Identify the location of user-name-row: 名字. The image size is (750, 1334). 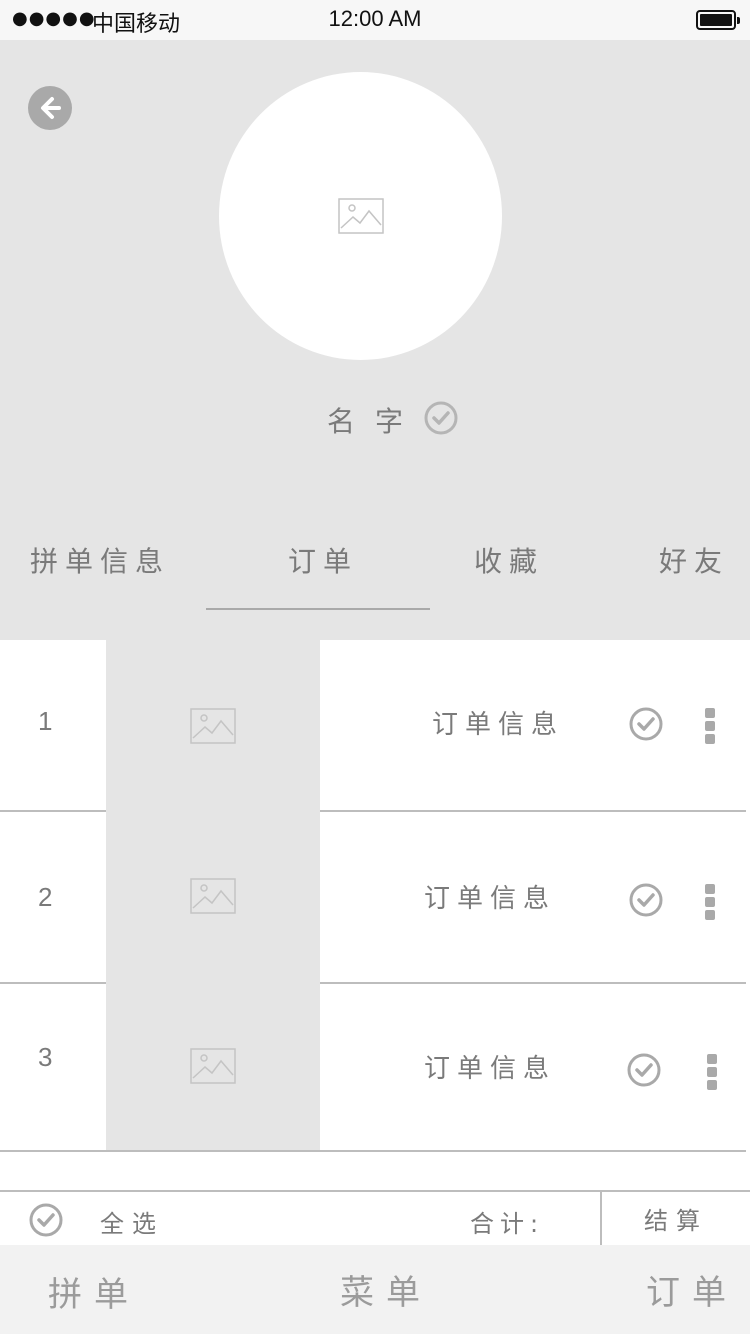
(375, 420).